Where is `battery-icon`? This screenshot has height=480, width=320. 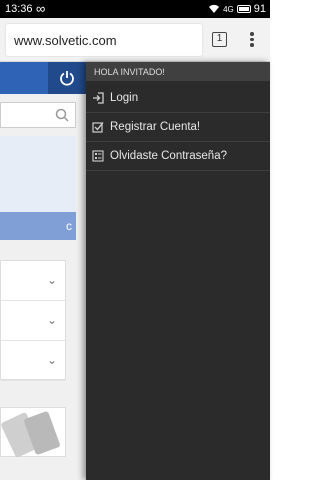
battery-icon is located at coordinates (243, 9).